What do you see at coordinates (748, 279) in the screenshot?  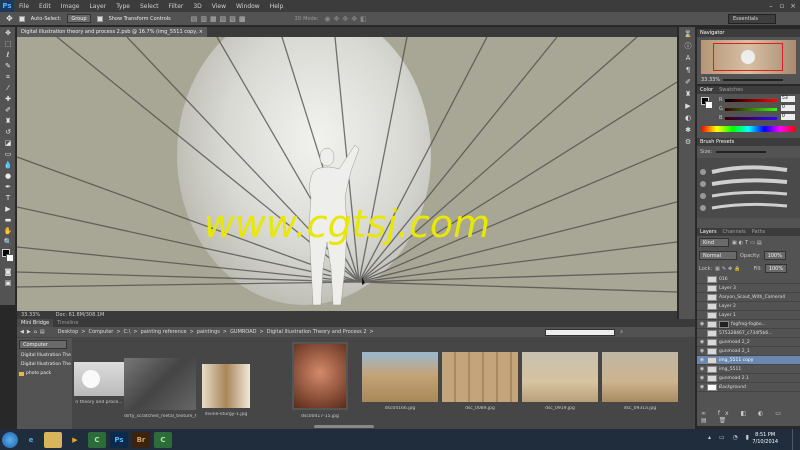 I see `layer-row: 016` at bounding box center [748, 279].